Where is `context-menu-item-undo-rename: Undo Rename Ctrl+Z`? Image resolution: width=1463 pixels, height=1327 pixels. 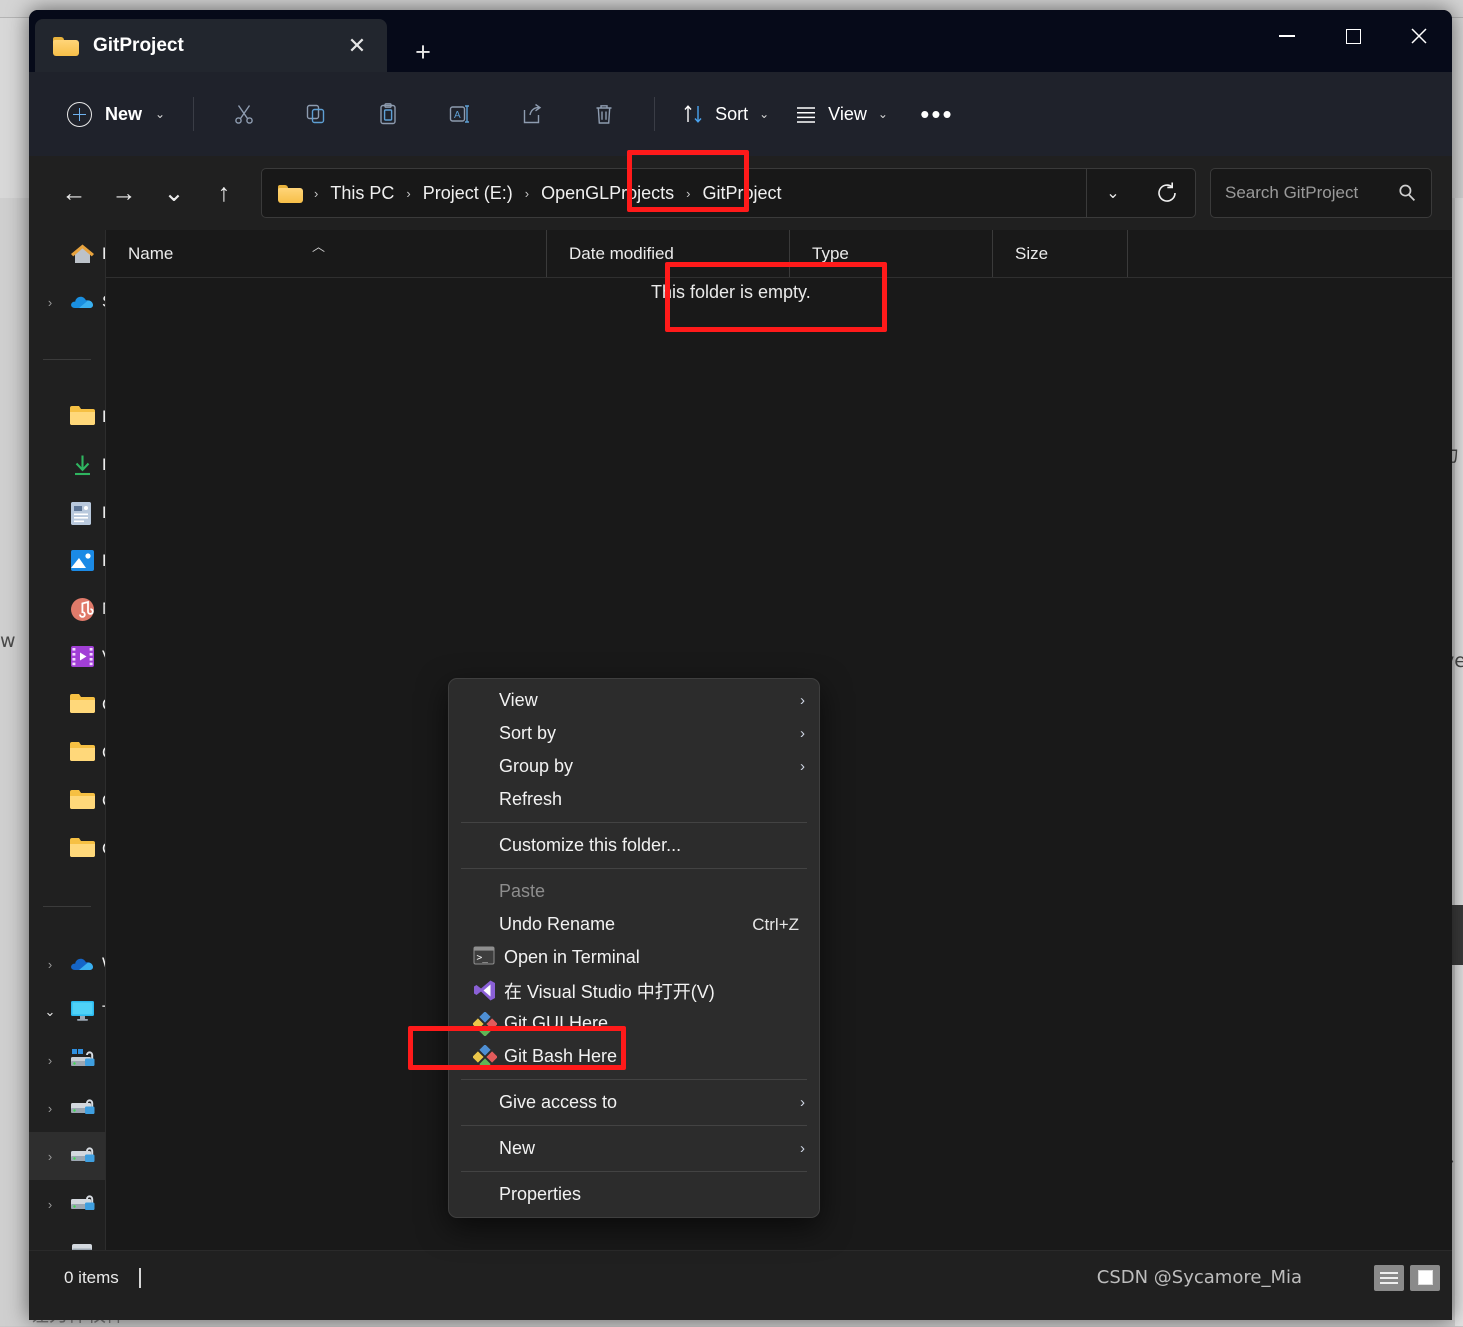 context-menu-item-undo-rename: Undo Rename Ctrl+Z is located at coordinates (634, 924).